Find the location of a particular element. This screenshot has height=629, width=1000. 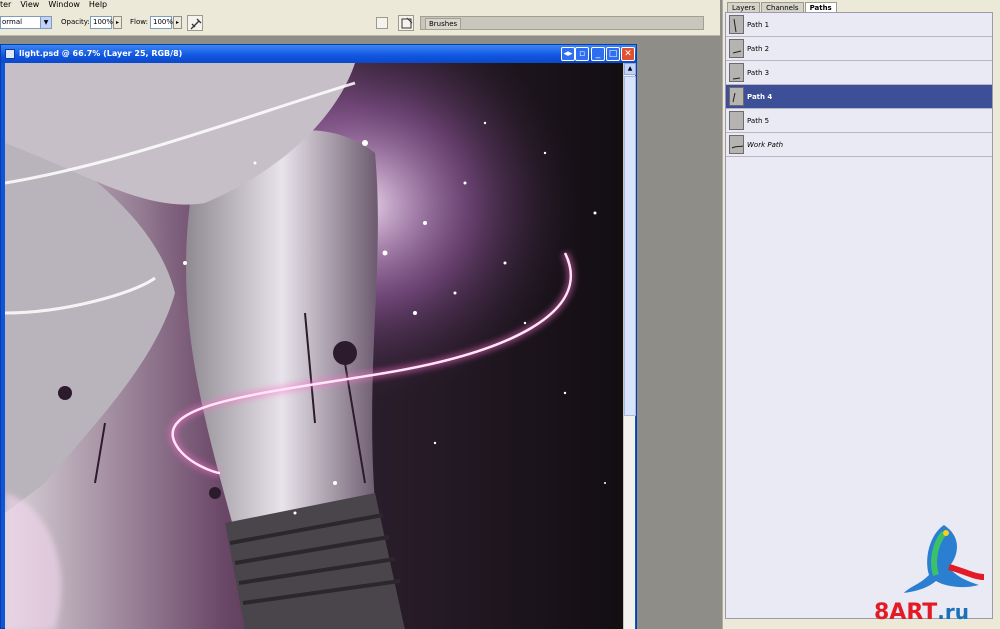

path-label: Path 1 is located at coordinates (758, 25).